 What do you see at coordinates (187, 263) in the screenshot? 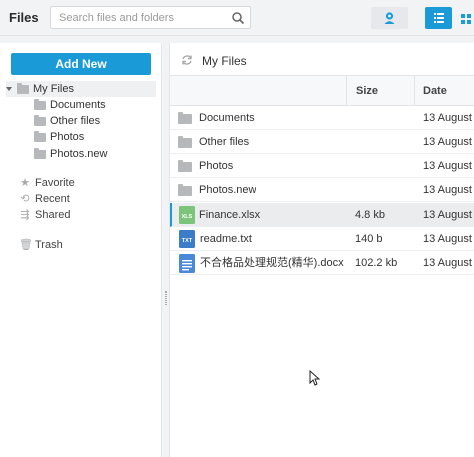
I see `word-file-icon` at bounding box center [187, 263].